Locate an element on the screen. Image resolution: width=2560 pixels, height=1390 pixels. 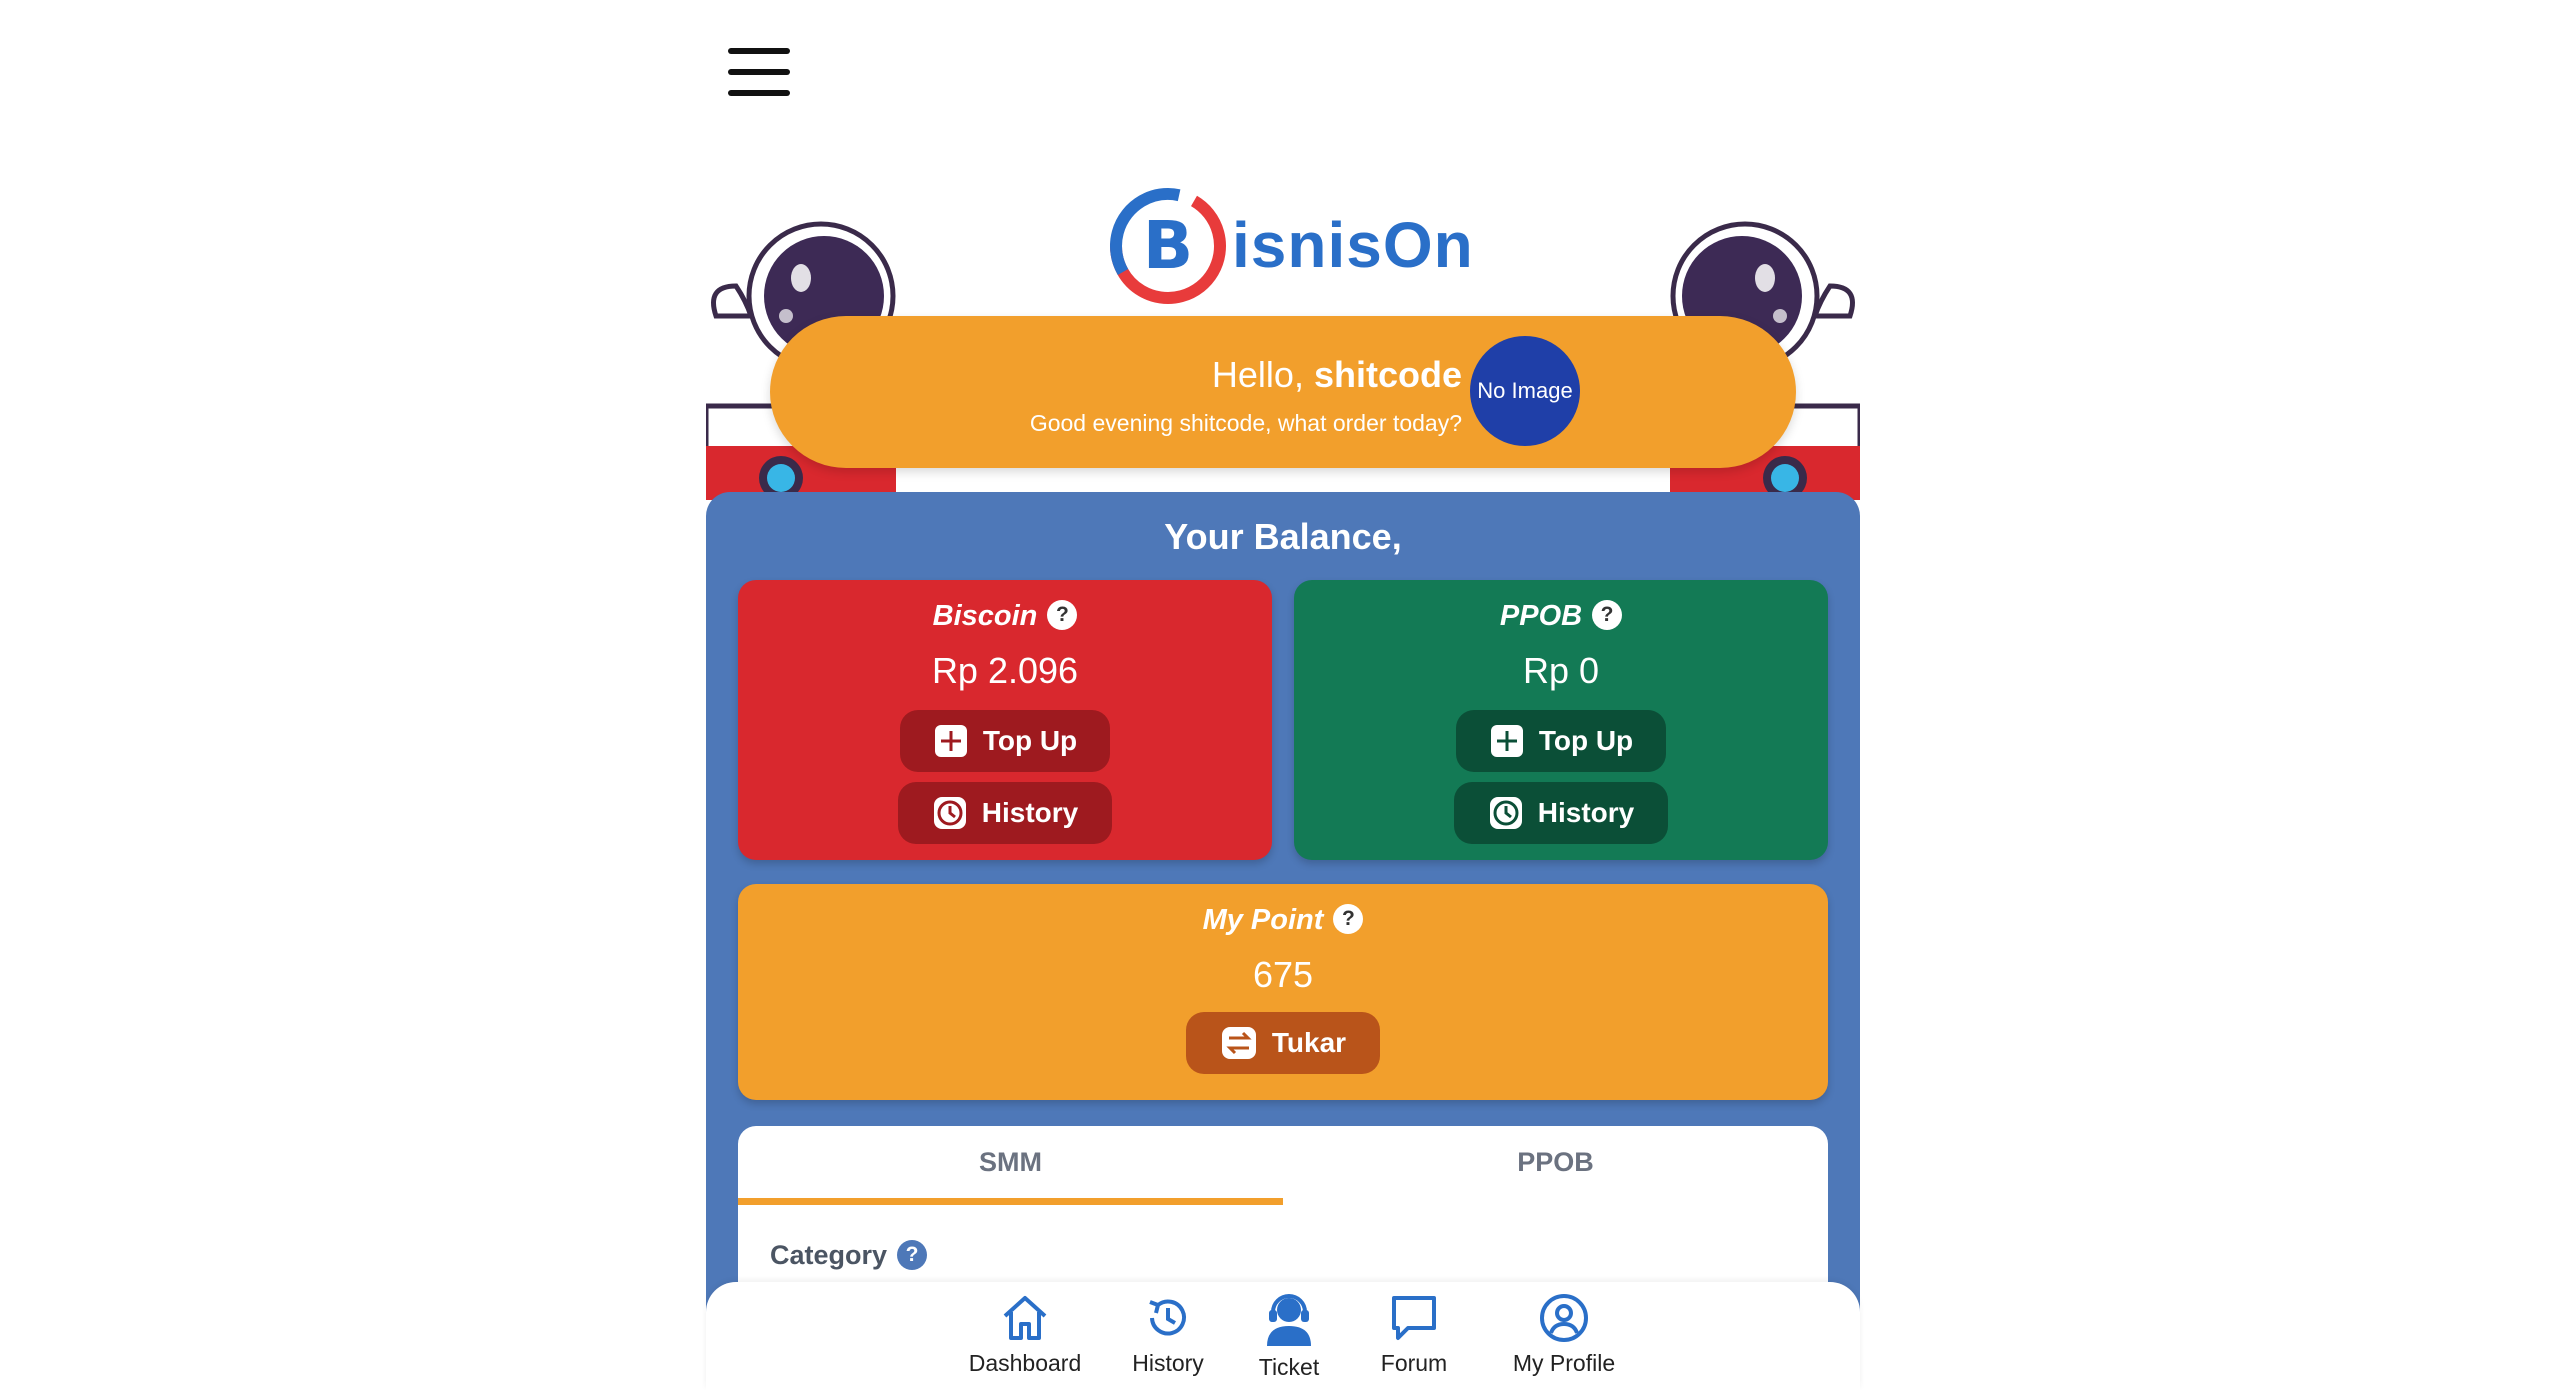
greeting-title: Hello, shitcode is located at coordinates (1337, 375).